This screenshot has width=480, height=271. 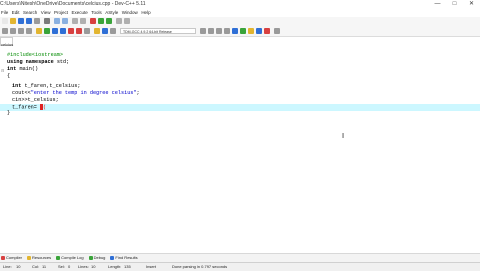 I want to click on code-line-3: int main(), so click(x=22, y=69).